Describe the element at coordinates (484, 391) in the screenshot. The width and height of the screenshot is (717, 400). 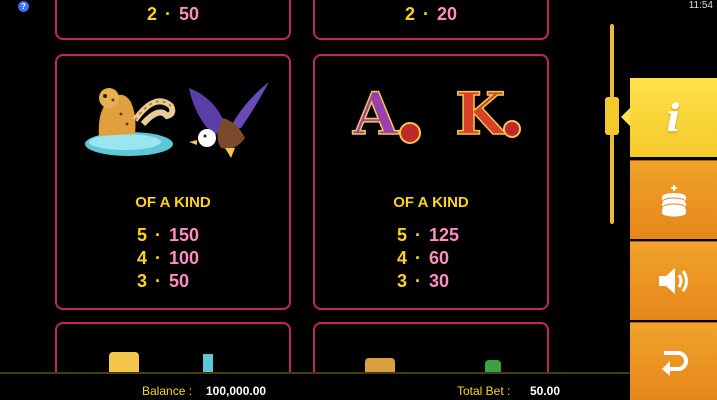
I see `total-bet-label: Total Bet :` at that location.